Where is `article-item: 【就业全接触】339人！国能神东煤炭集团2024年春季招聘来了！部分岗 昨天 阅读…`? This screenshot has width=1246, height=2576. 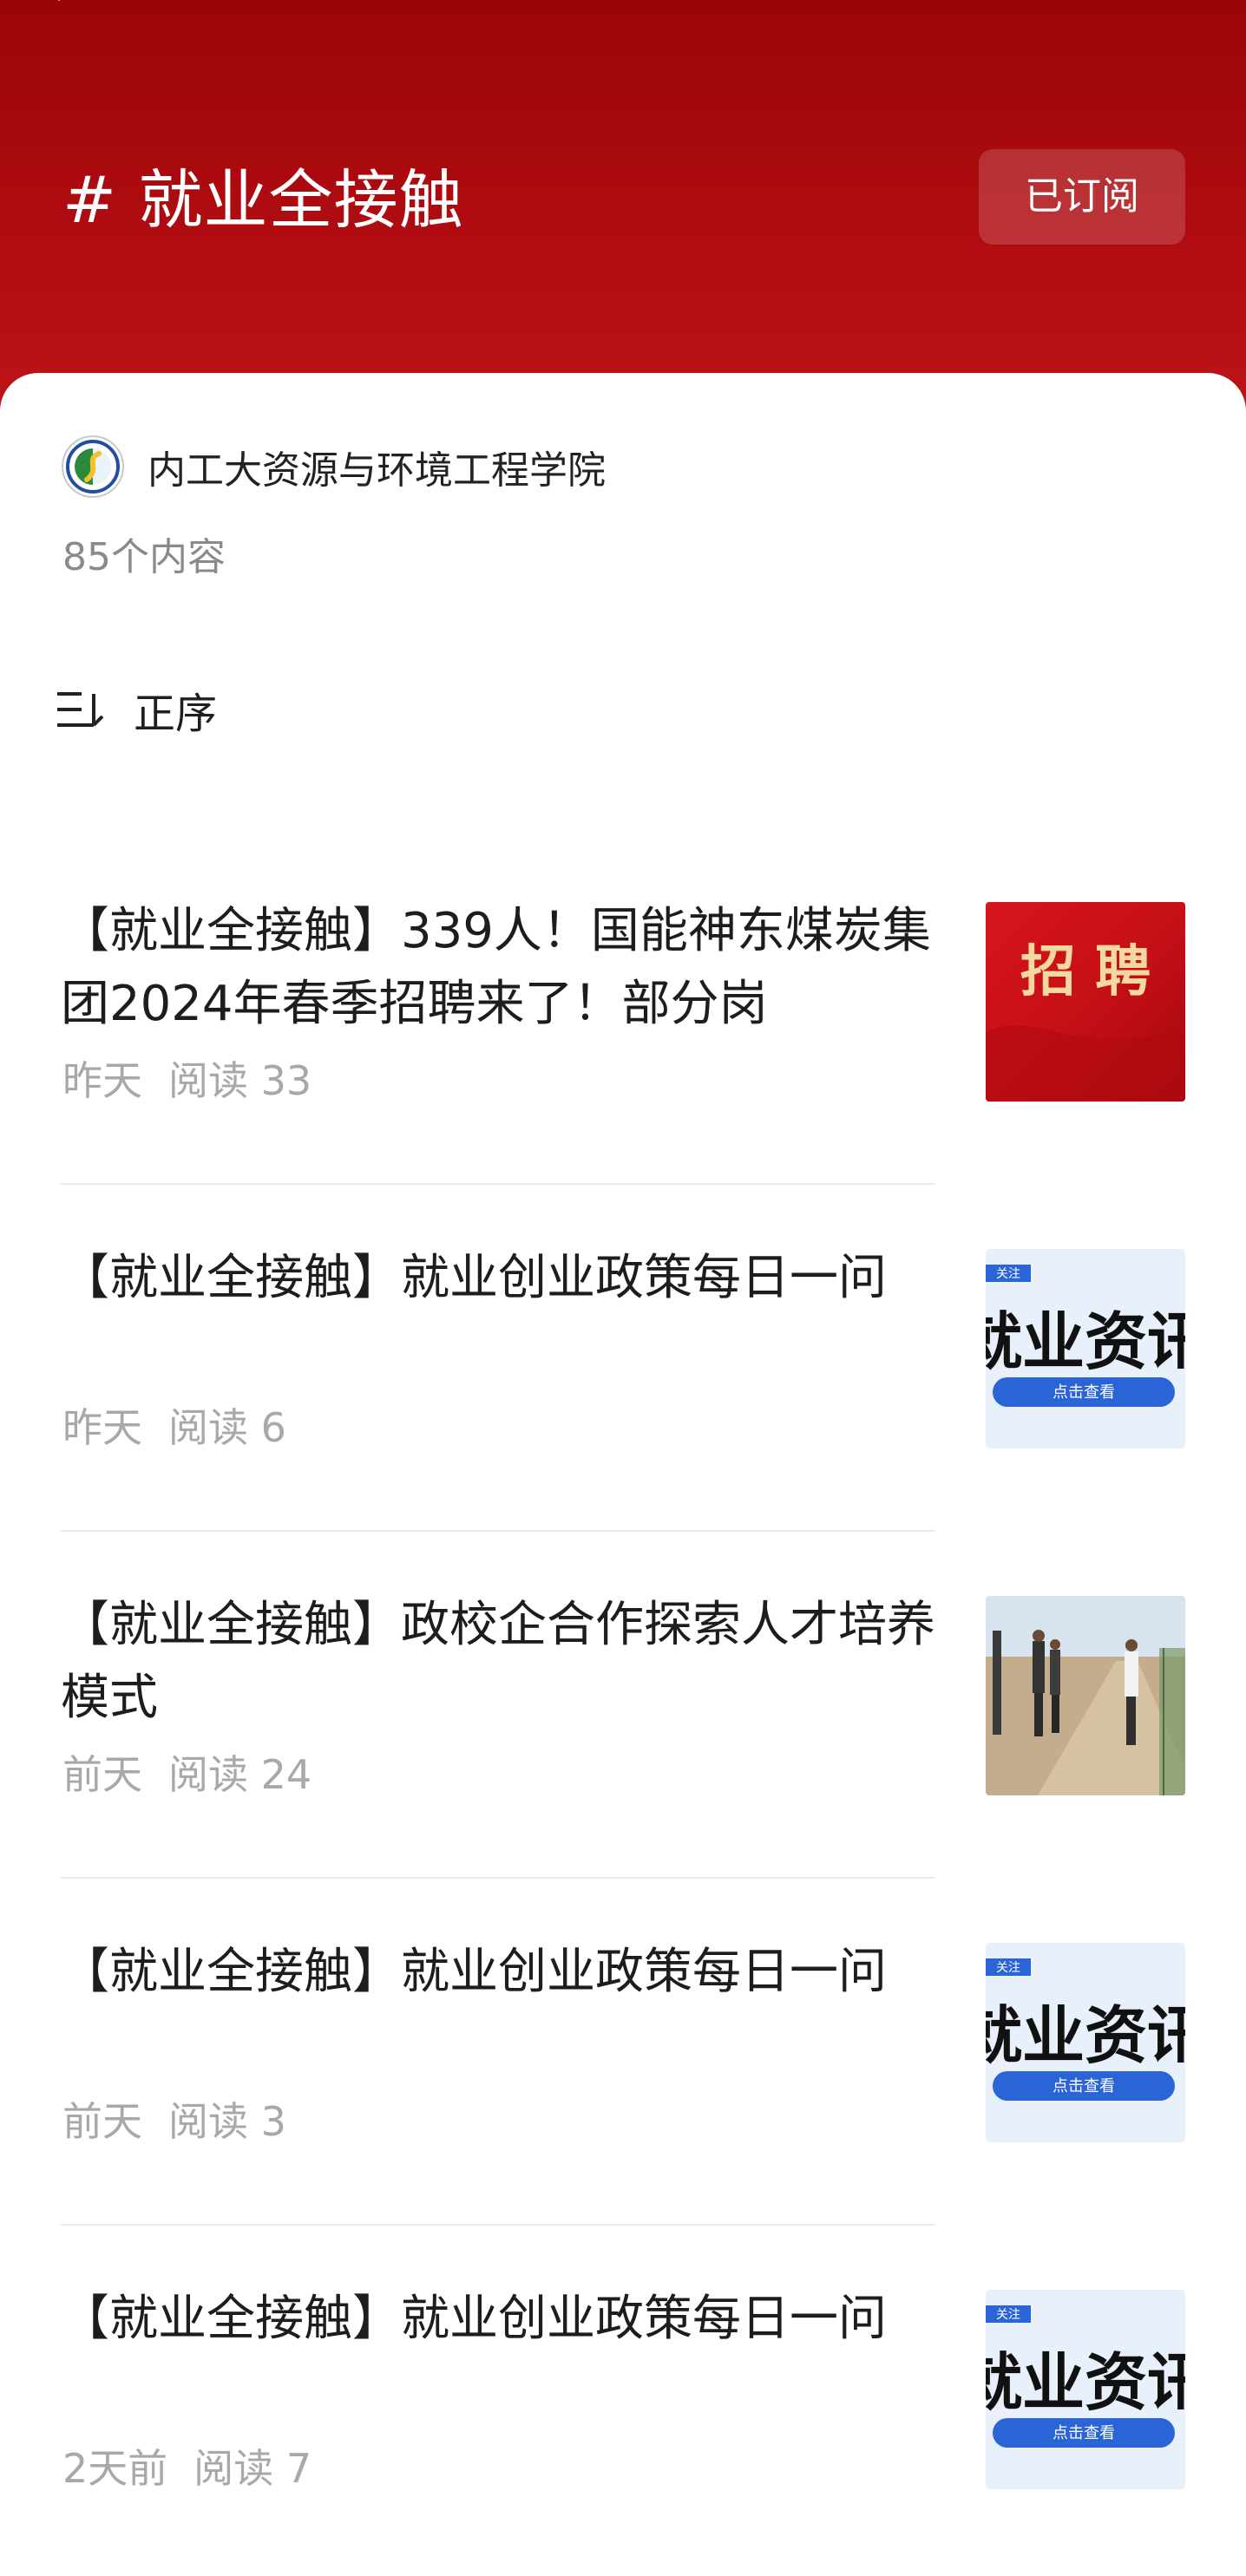 article-item: 【就业全接触】339人！国能神东煤炭集团2024年春季招聘来了！部分岗 昨天 阅读… is located at coordinates (623, 1014).